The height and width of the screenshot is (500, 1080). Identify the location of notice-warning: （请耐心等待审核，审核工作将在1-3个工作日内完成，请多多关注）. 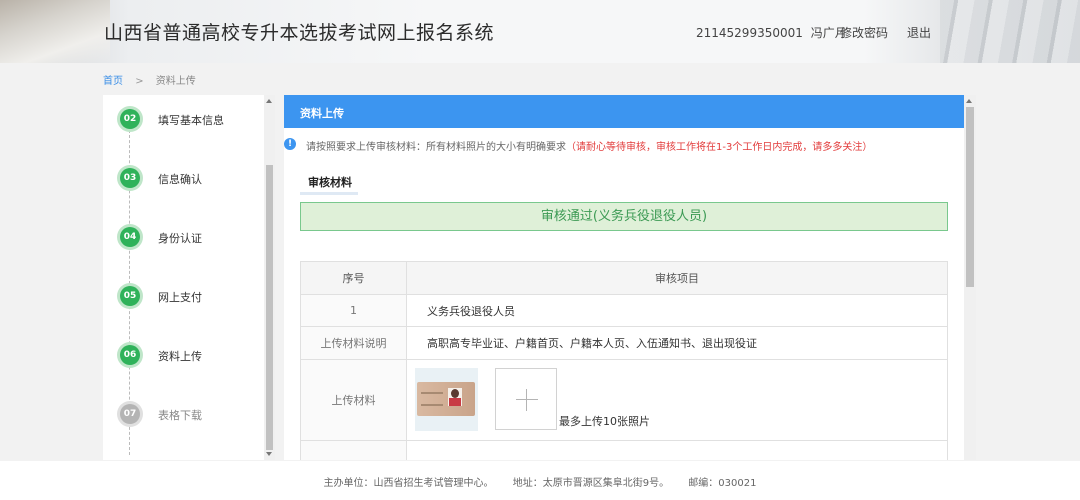
(719, 147).